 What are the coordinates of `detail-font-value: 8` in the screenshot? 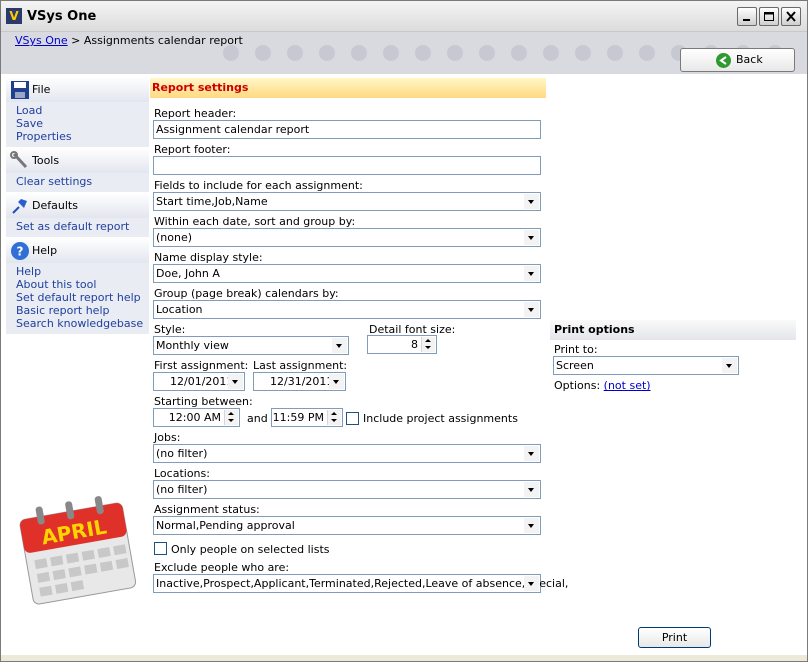 It's located at (414, 344).